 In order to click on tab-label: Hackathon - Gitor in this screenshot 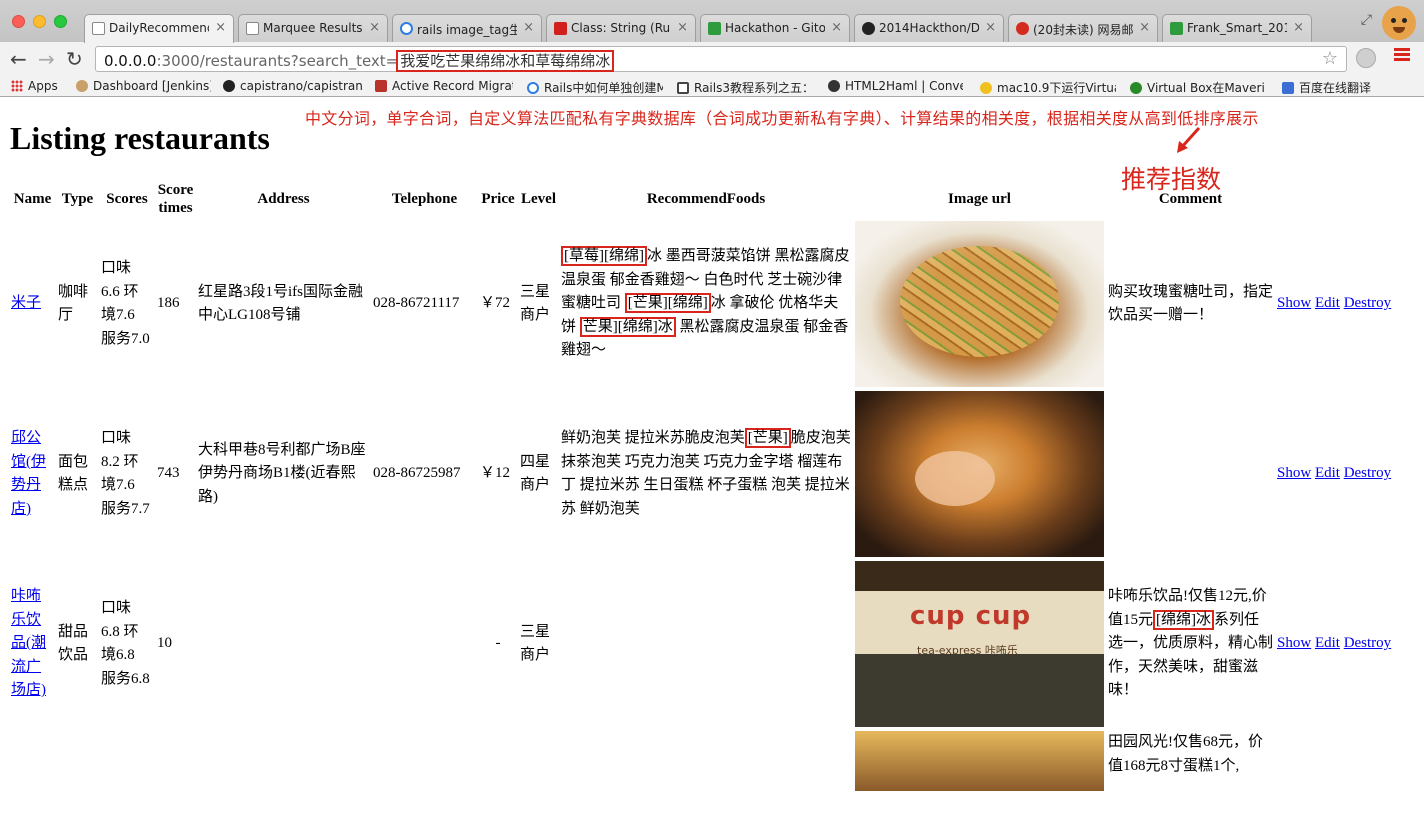, I will do `click(775, 28)`.